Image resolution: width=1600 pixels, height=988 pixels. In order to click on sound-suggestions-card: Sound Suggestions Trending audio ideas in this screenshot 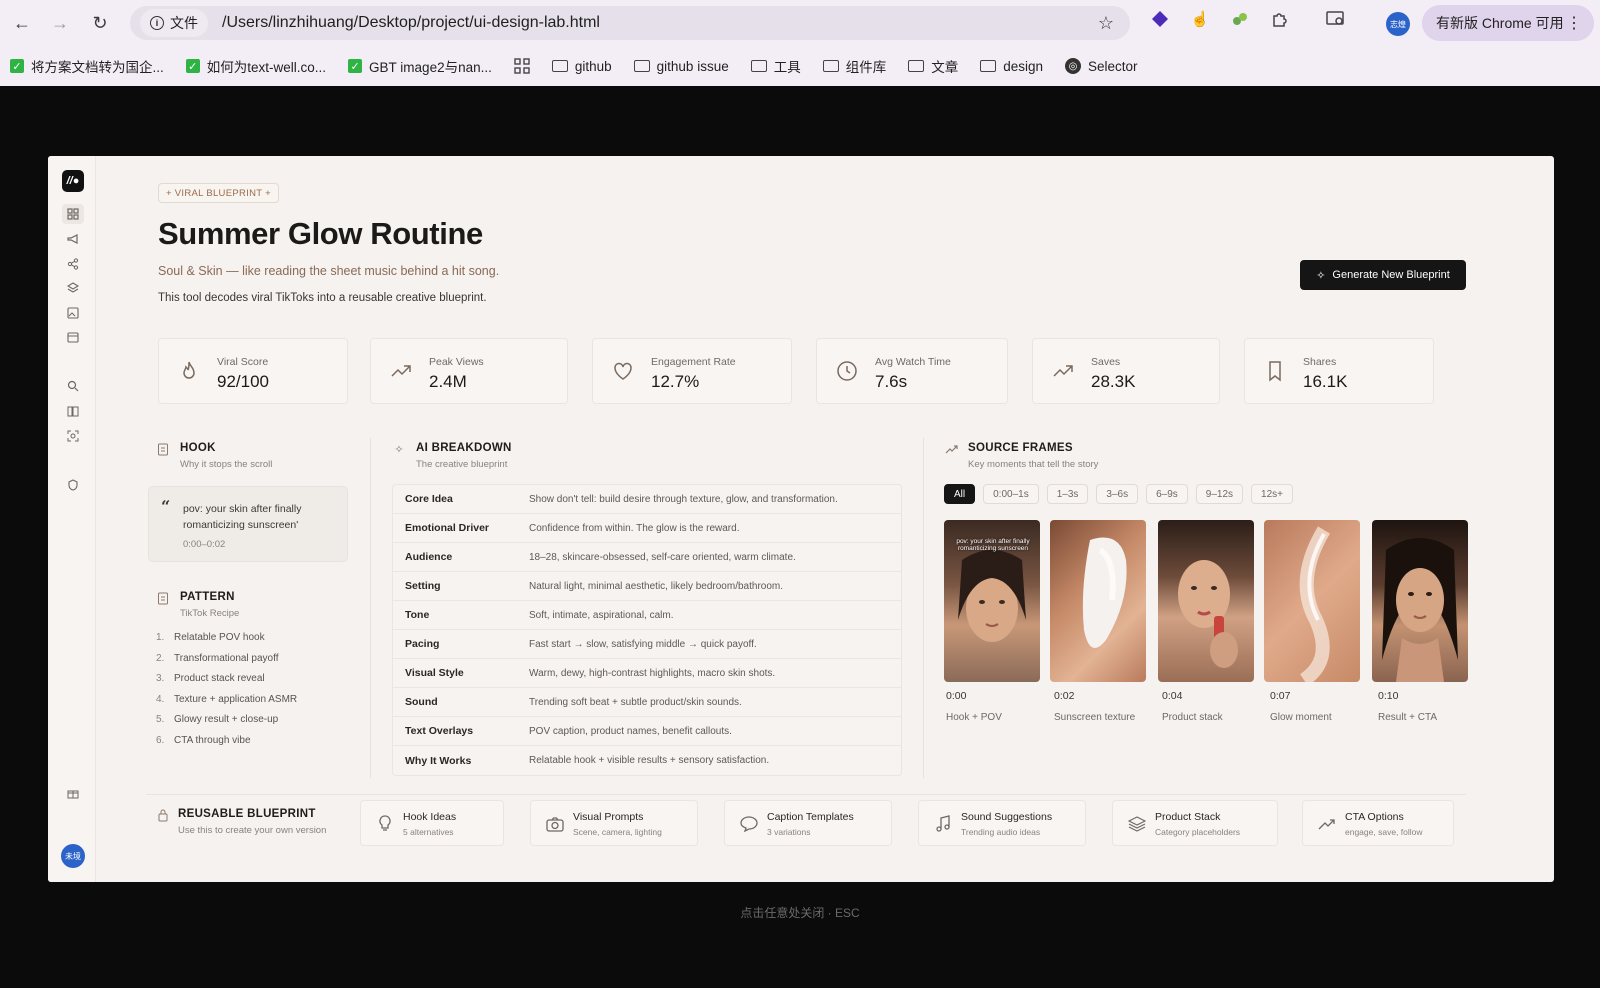, I will do `click(1002, 823)`.